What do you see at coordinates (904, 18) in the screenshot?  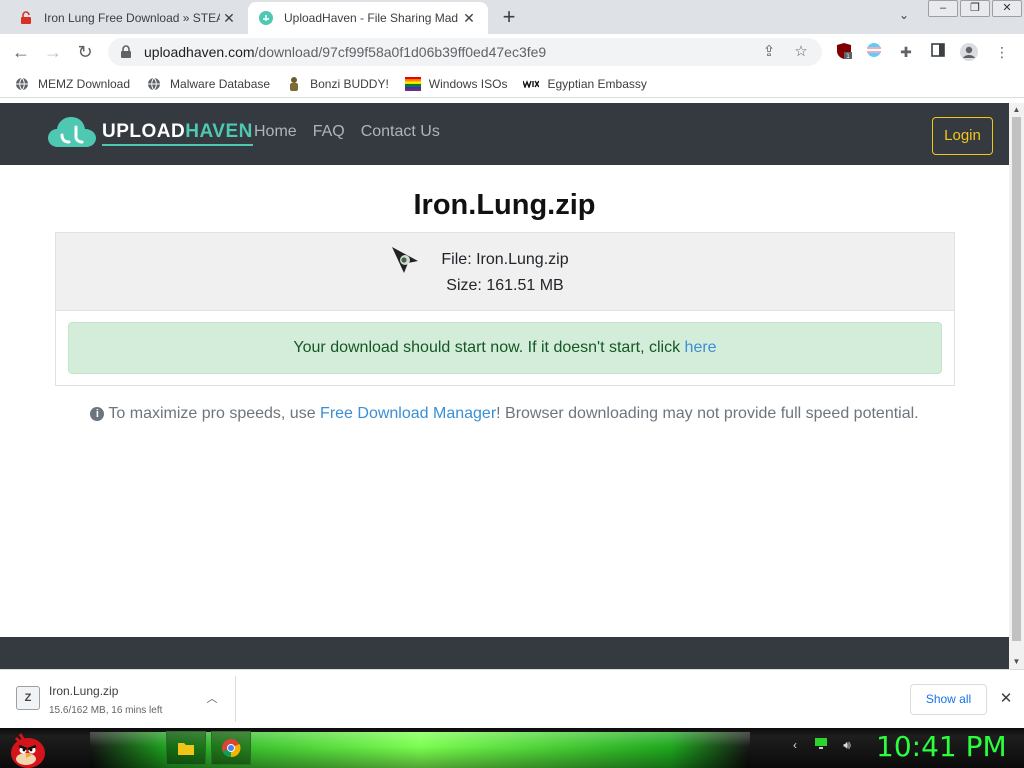 I see `tab-search-chevron-icon: ⌄` at bounding box center [904, 18].